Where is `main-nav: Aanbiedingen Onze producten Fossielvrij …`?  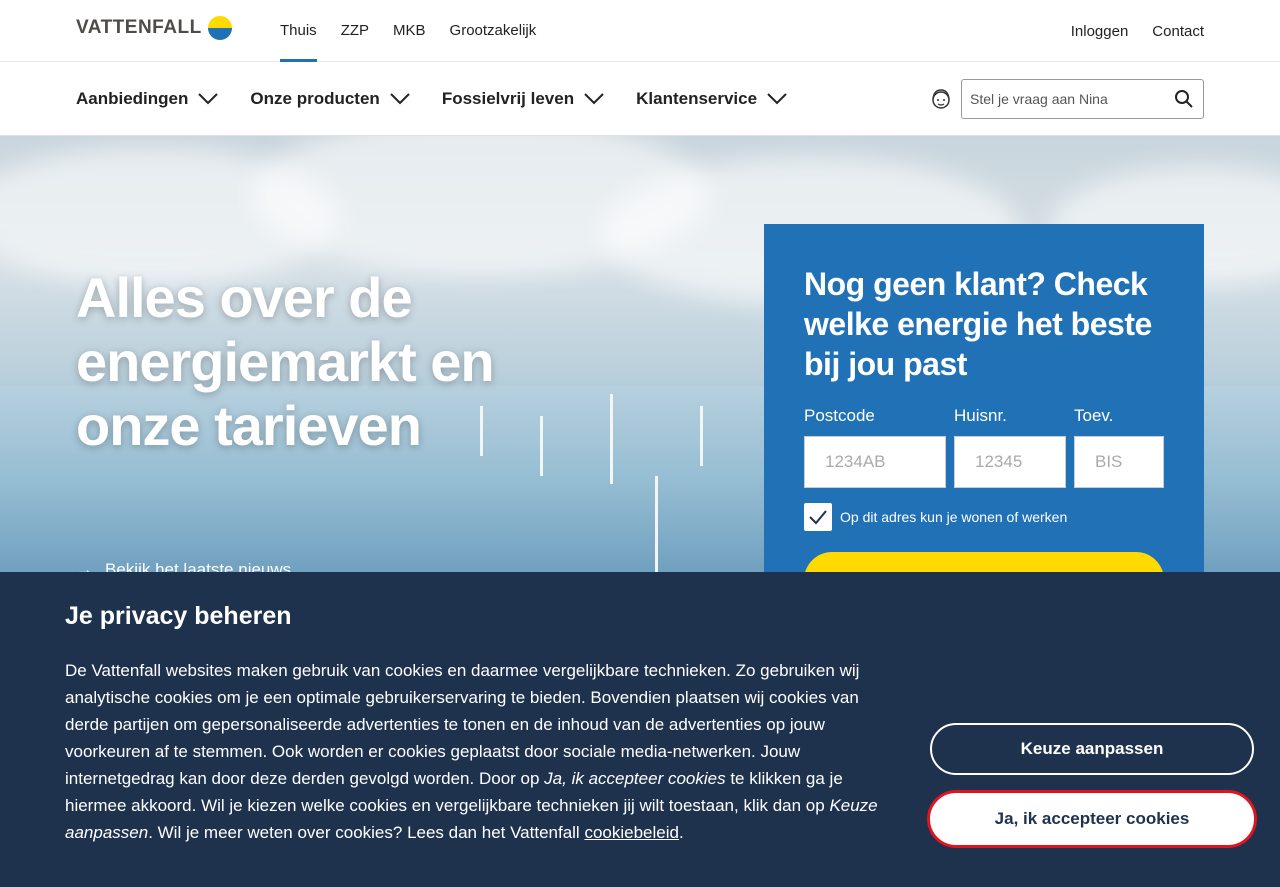 main-nav: Aanbiedingen Onze producten Fossielvrij … is located at coordinates (640, 99).